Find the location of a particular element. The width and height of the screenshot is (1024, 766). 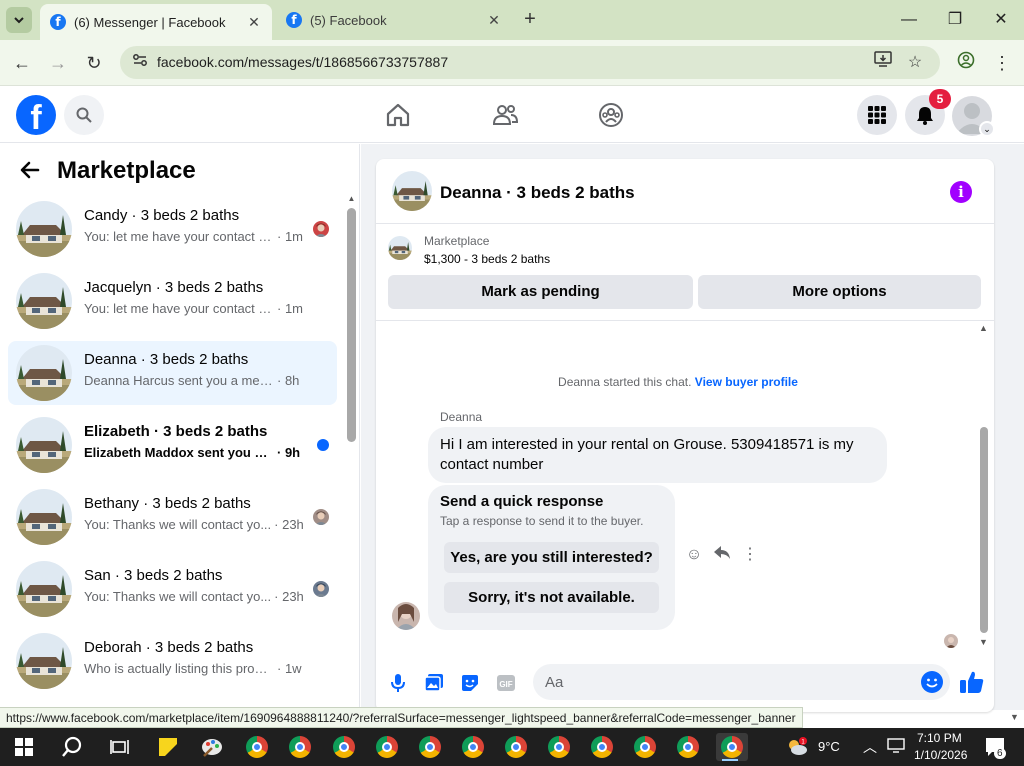

forward-icon: → is located at coordinates (58, 63).